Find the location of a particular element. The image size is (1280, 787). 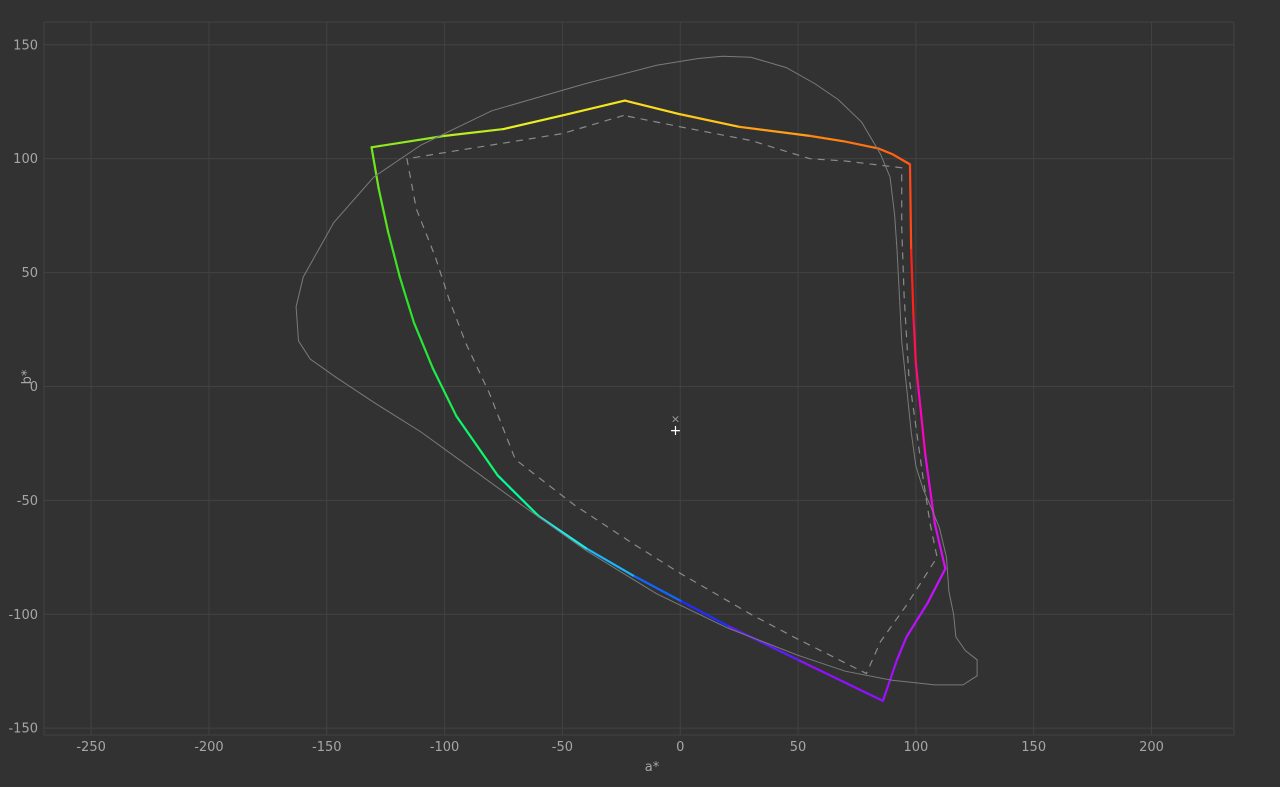

y-tick-label: 100 is located at coordinates (25, 159).